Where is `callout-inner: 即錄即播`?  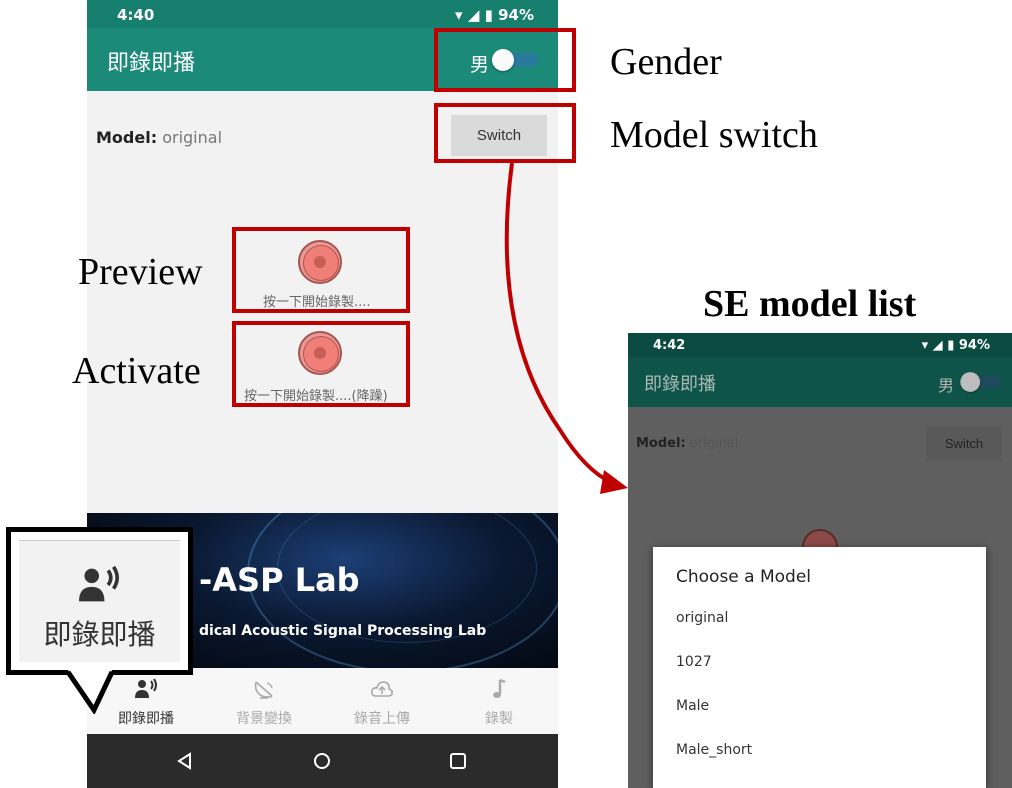
callout-inner: 即錄即播 is located at coordinates (99, 601).